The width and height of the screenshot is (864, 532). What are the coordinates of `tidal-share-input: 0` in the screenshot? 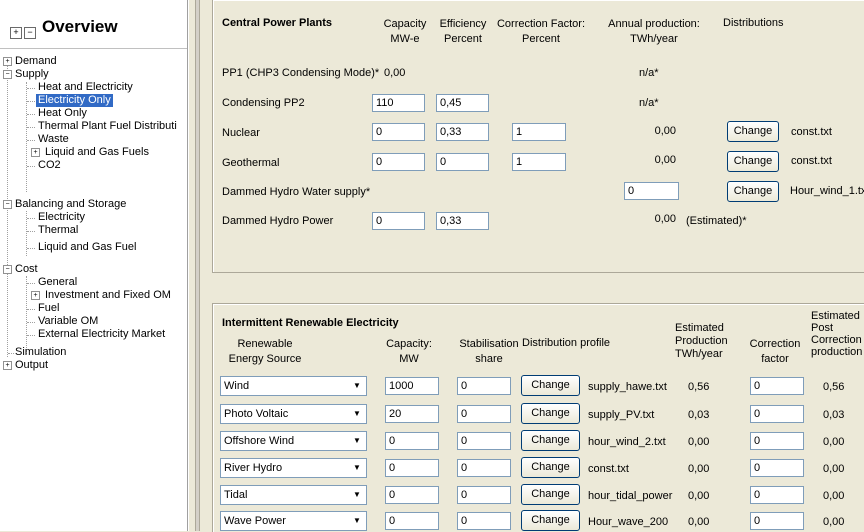 It's located at (484, 495).